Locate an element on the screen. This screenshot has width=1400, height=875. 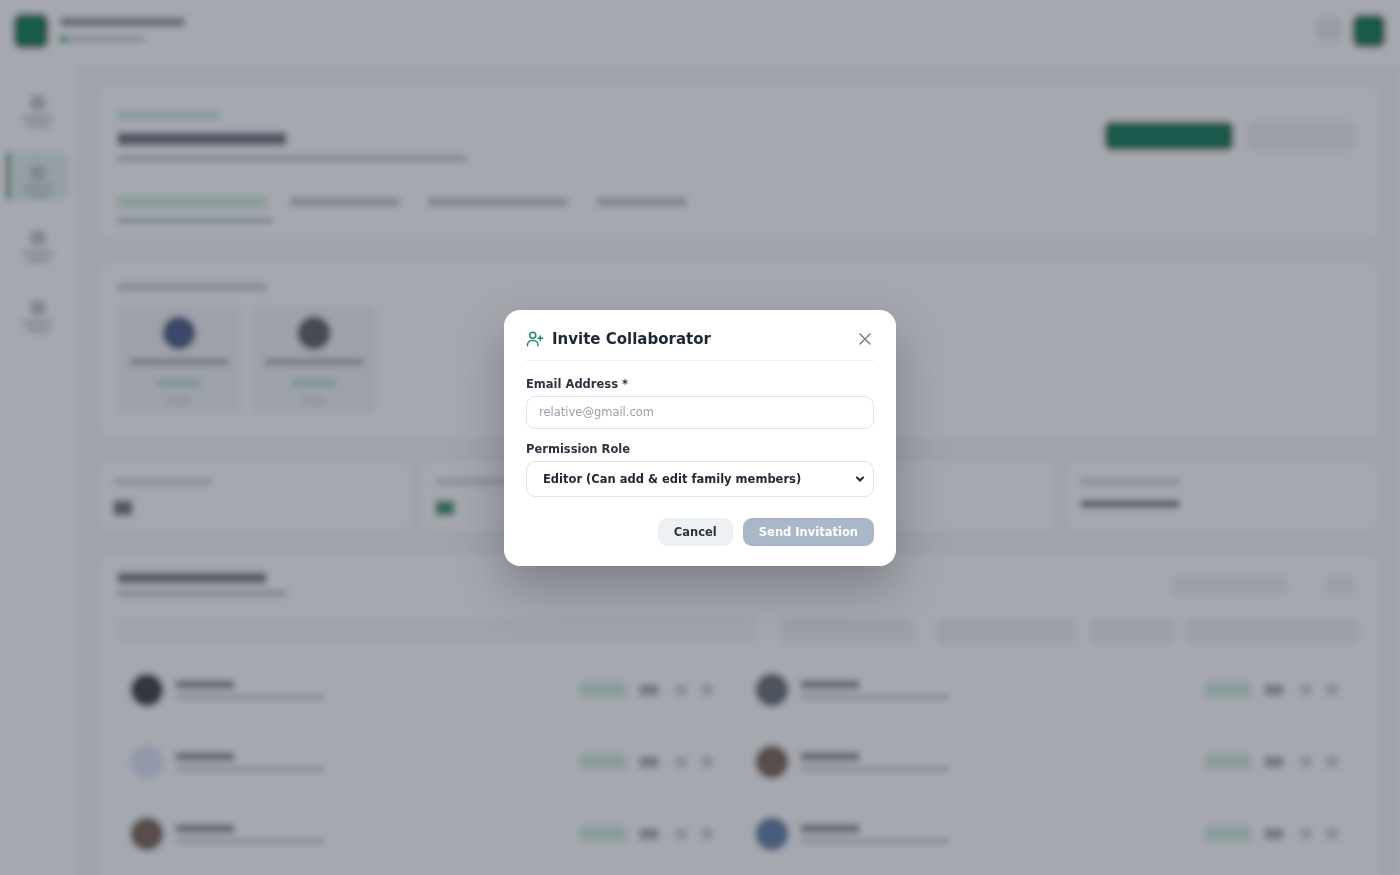
cancel-button: Cancel is located at coordinates (695, 531).